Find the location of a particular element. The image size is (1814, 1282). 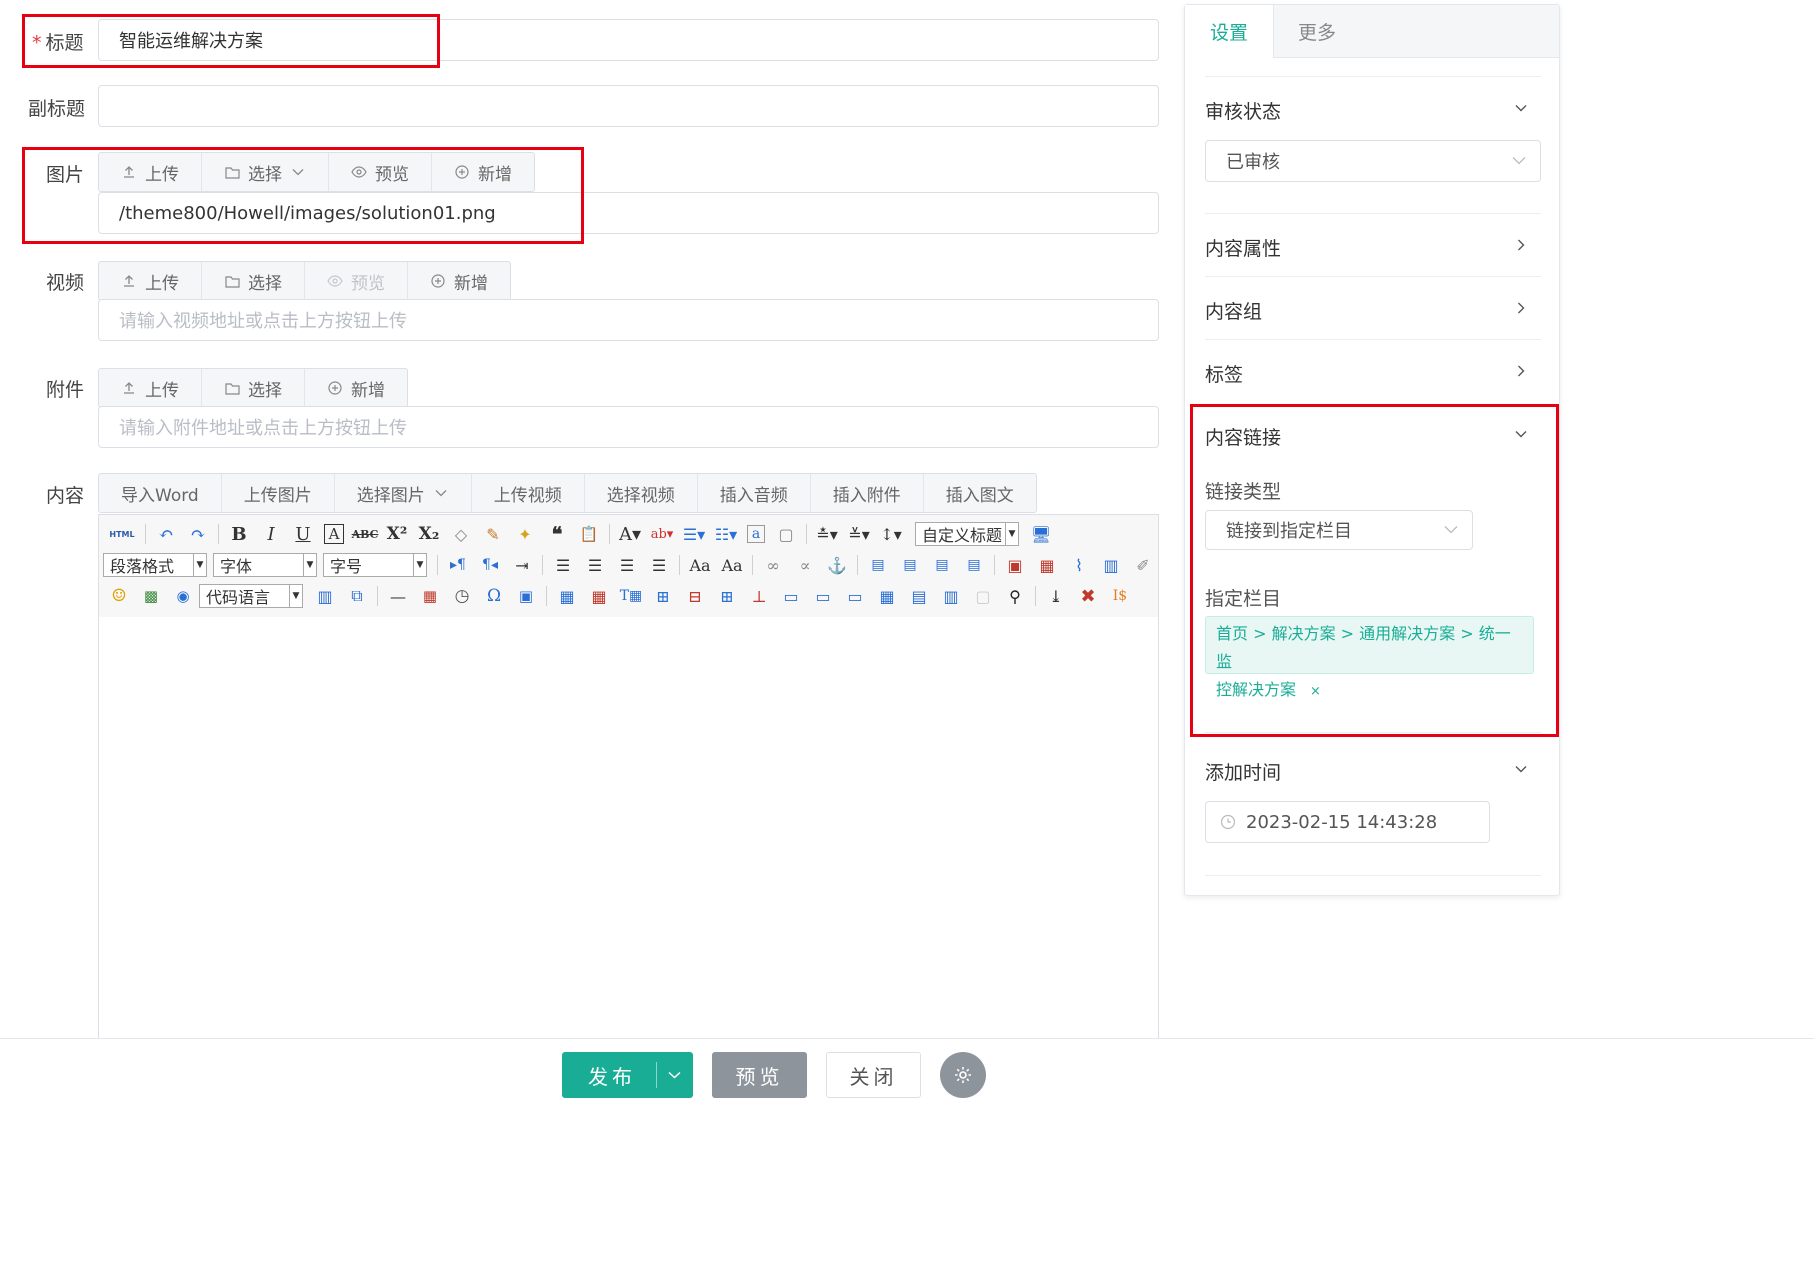

subtitle-input is located at coordinates (628, 106).